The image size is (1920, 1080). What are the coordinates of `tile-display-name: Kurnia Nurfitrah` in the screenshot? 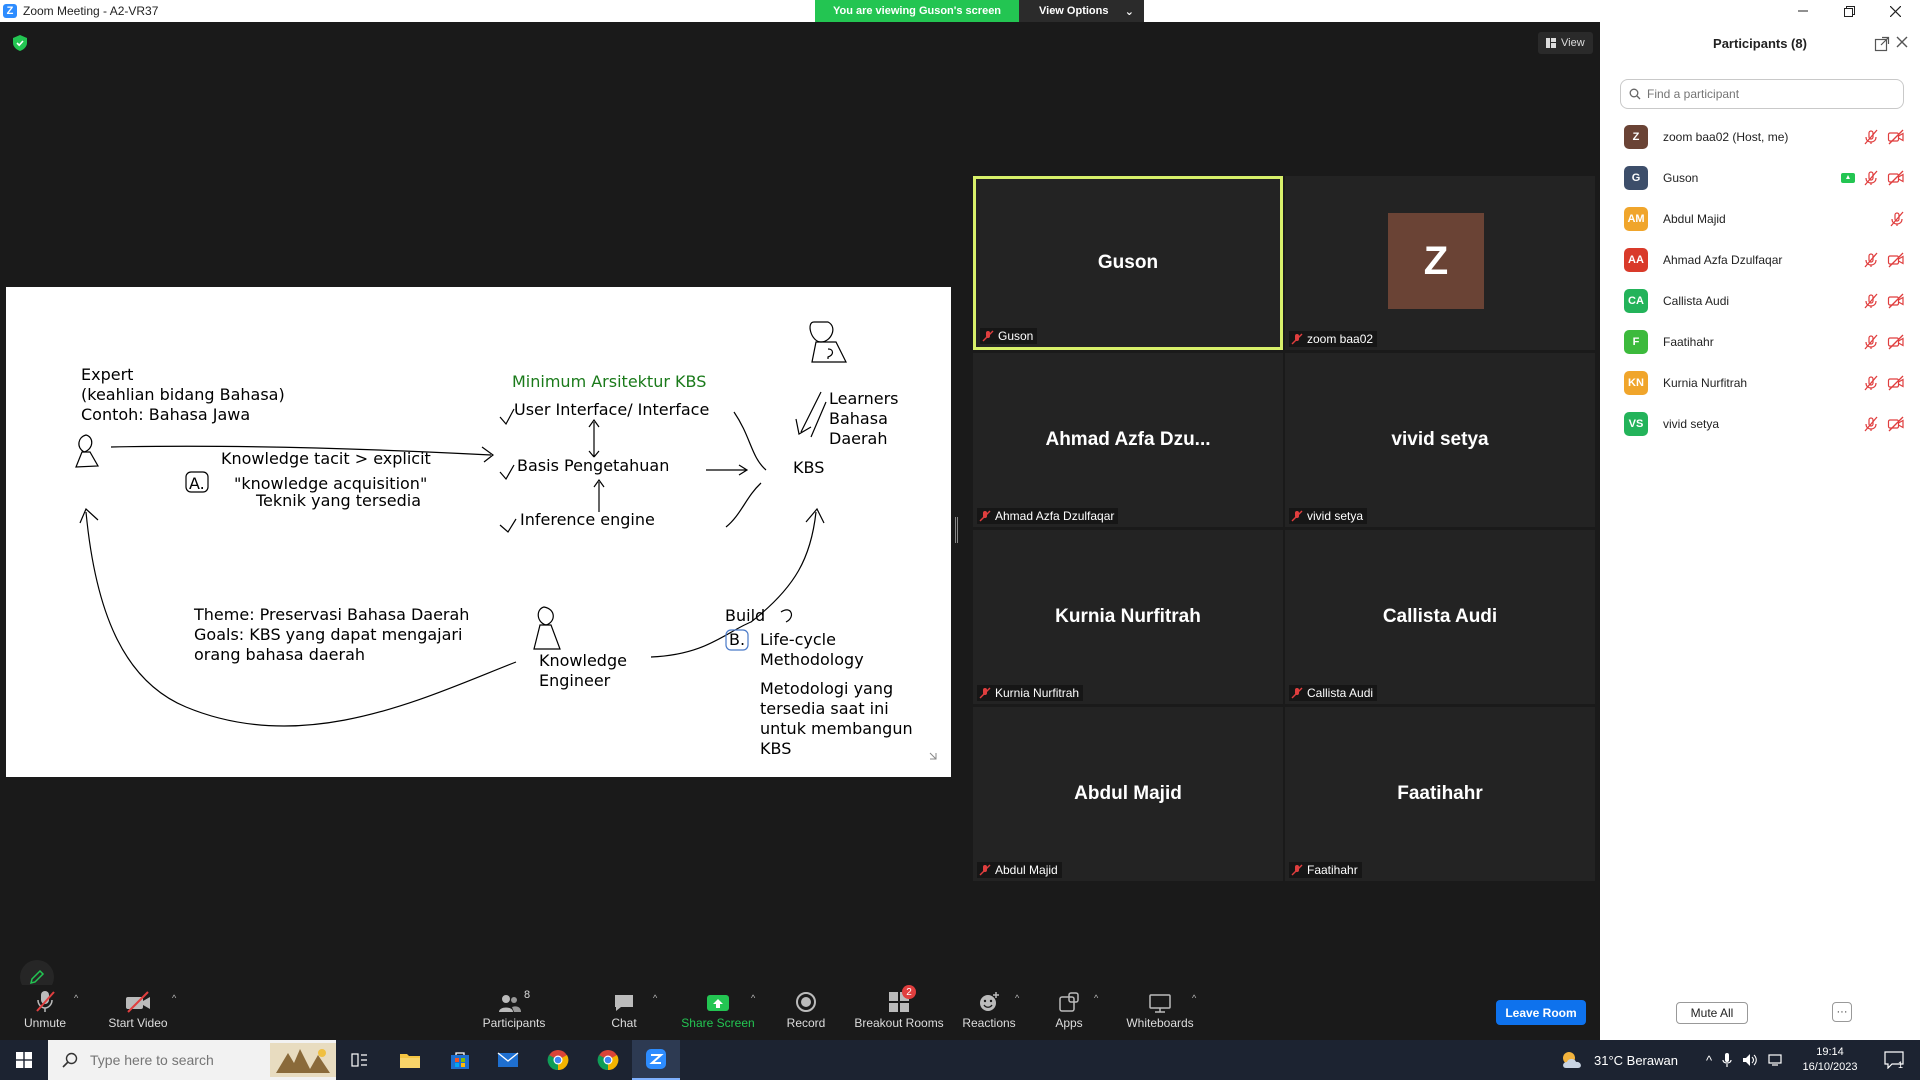 It's located at (1128, 616).